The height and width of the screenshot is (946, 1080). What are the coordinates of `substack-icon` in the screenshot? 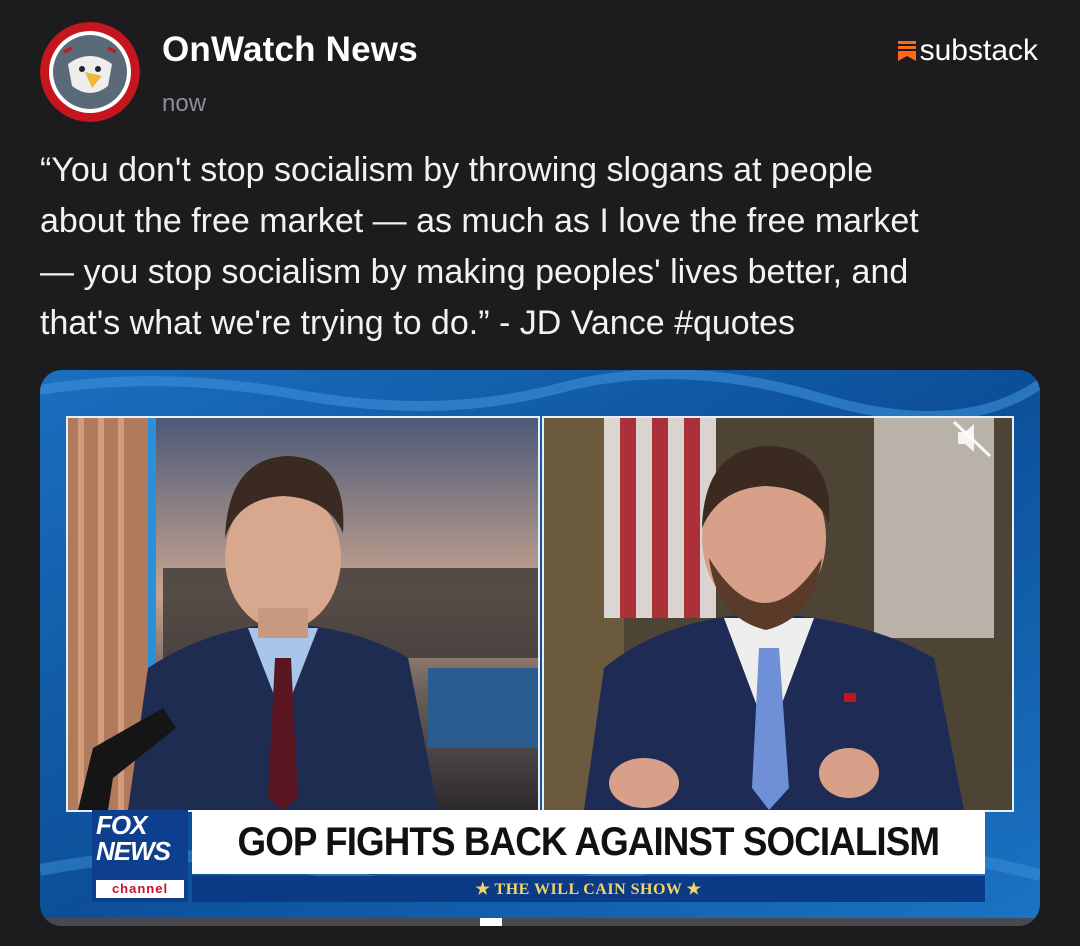 It's located at (906, 51).